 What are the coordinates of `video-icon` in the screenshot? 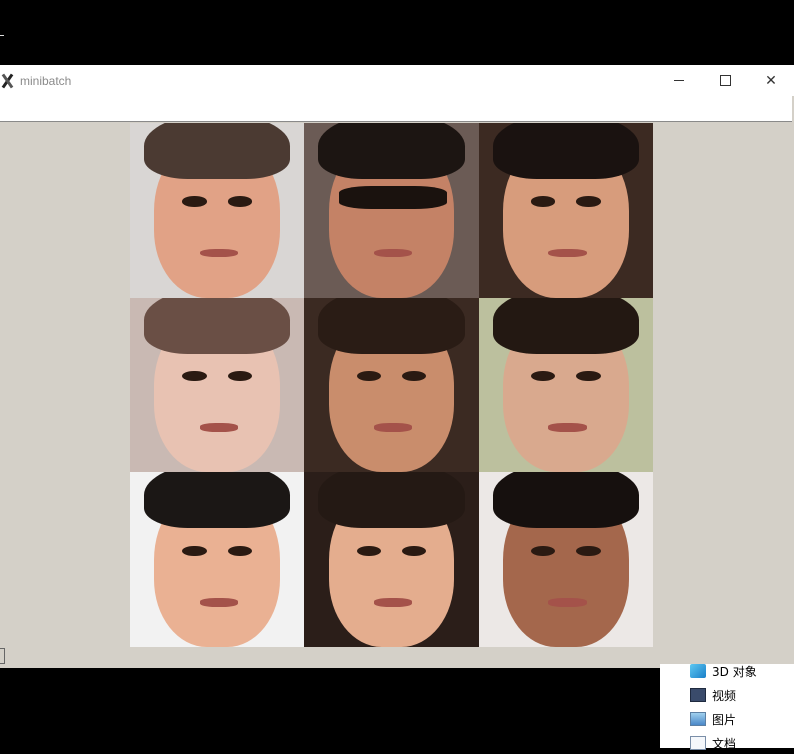 It's located at (698, 695).